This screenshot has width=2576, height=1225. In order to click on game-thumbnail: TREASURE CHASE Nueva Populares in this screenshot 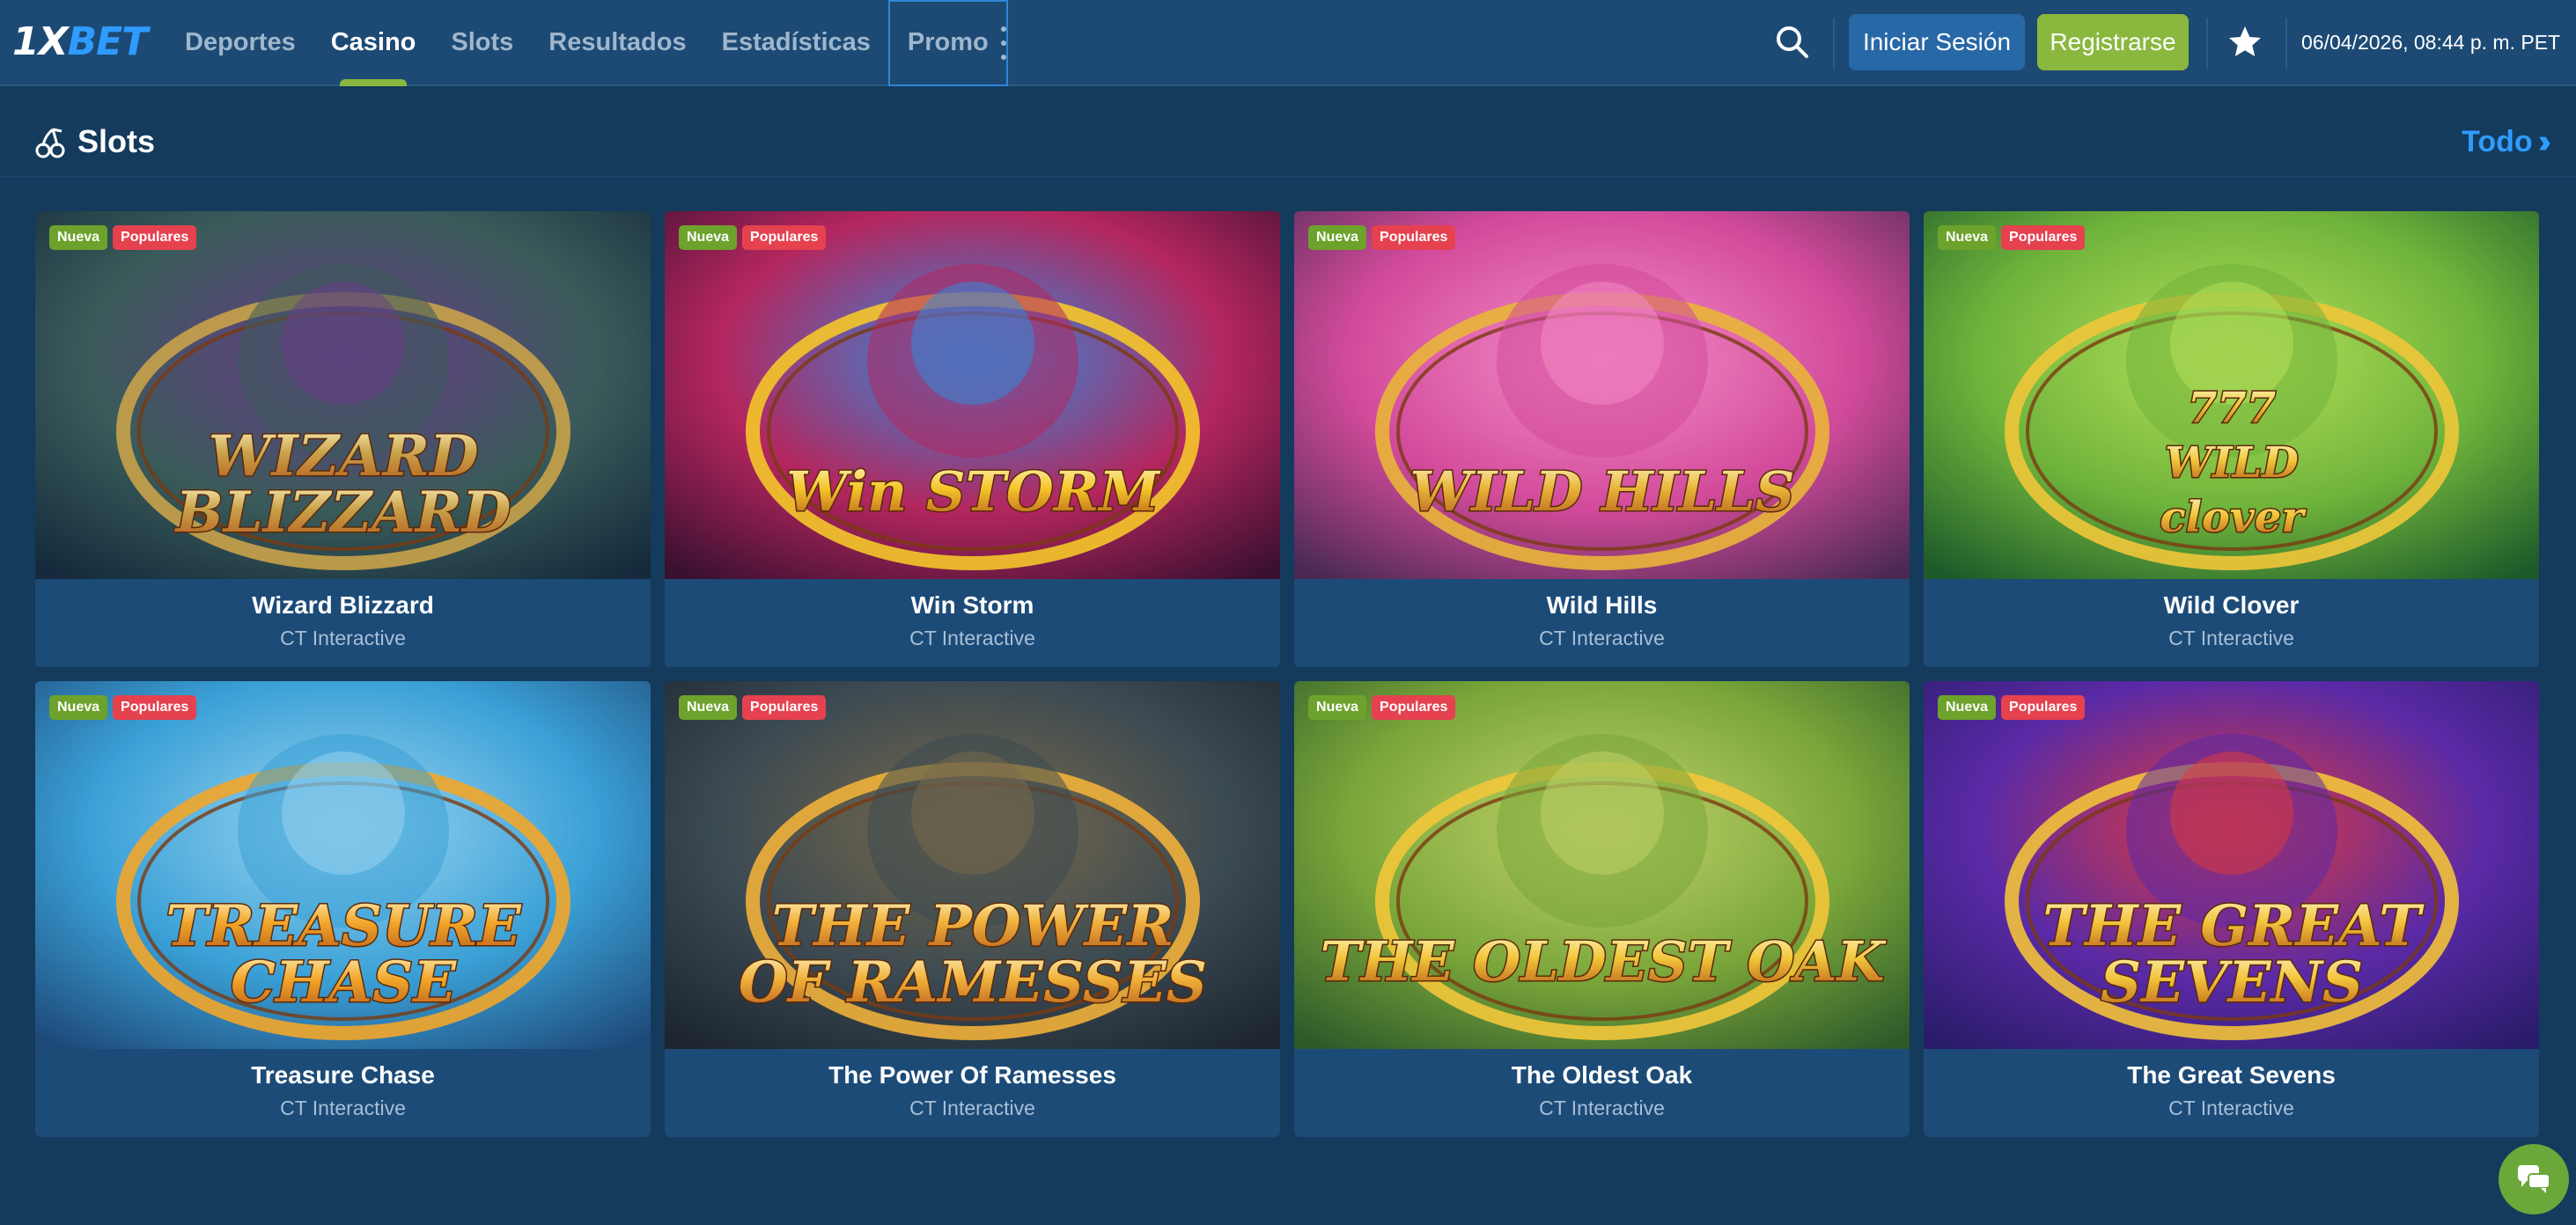, I will do `click(343, 865)`.